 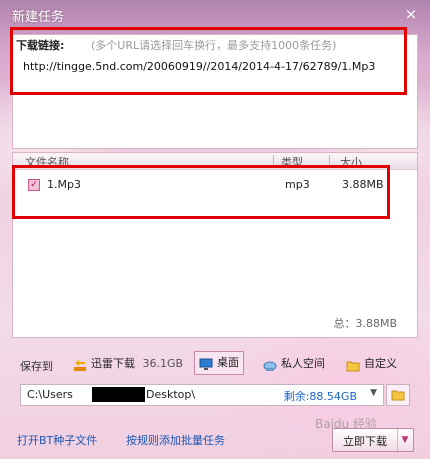 What do you see at coordinates (57, 440) in the screenshot?
I see `open-bt-link: 打开BT种子文件` at bounding box center [57, 440].